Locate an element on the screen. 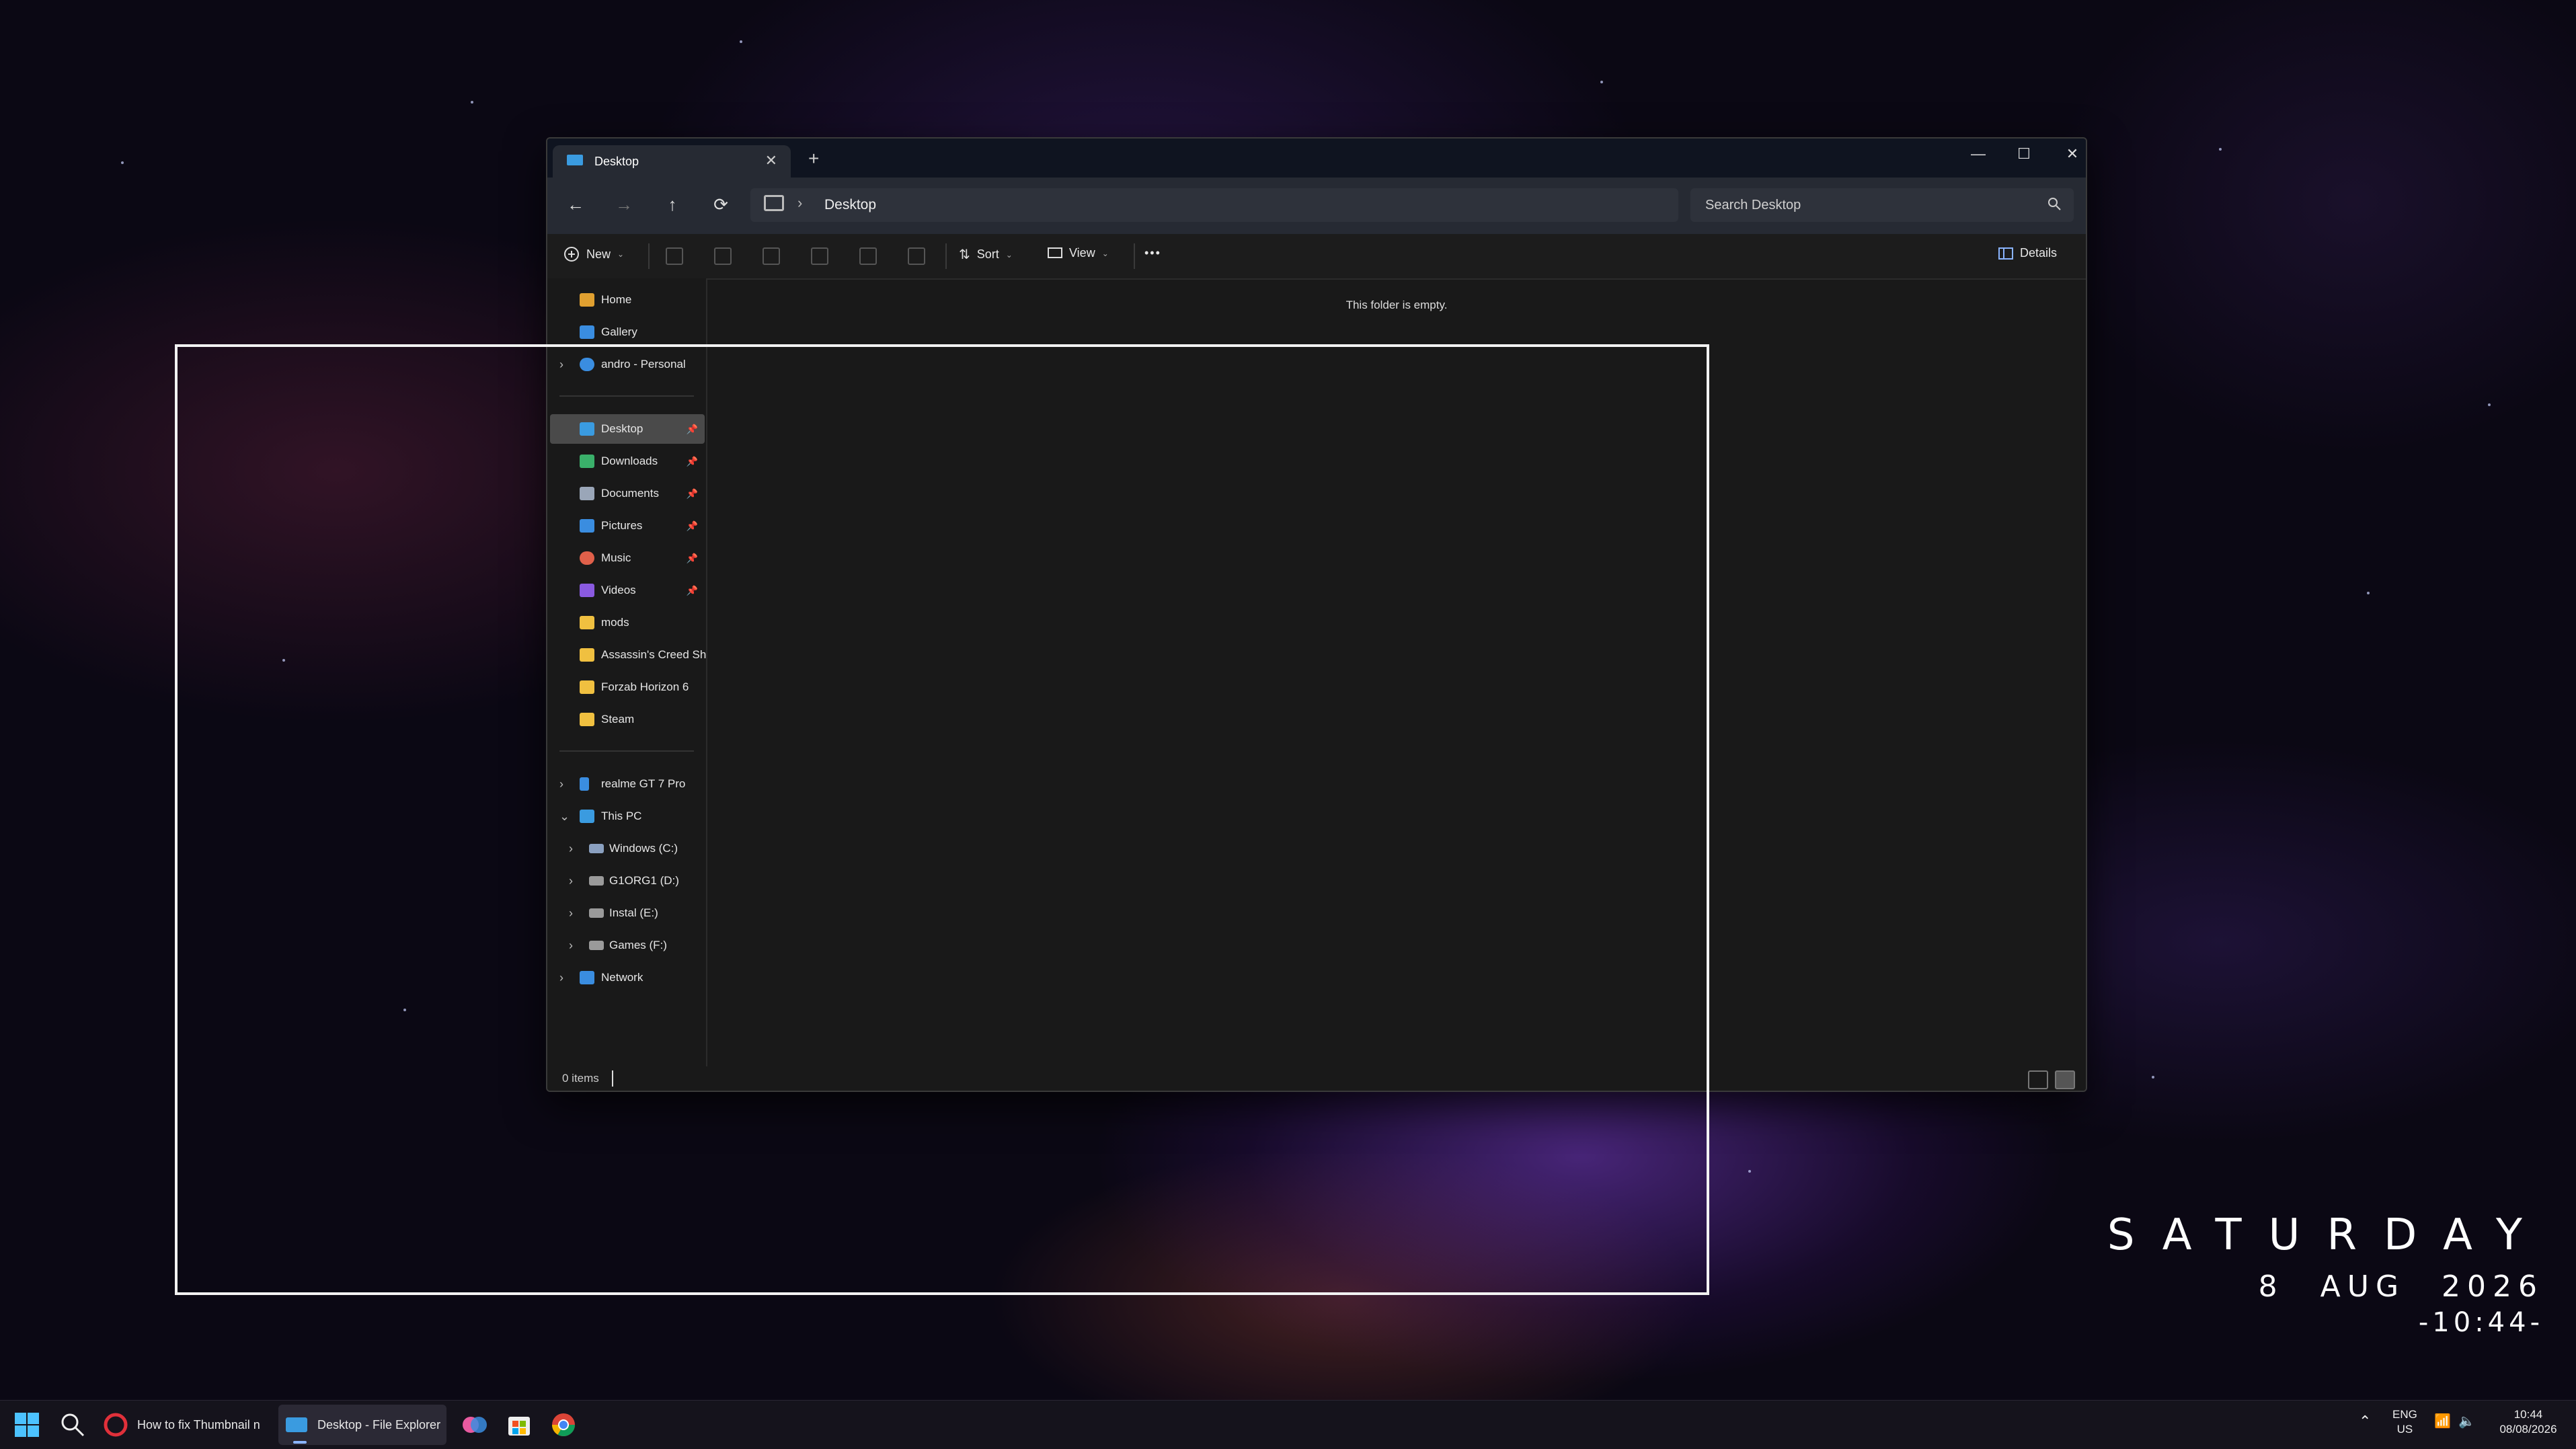 The width and height of the screenshot is (2576, 1449). breadcrumb-desktop: Desktop is located at coordinates (850, 205).